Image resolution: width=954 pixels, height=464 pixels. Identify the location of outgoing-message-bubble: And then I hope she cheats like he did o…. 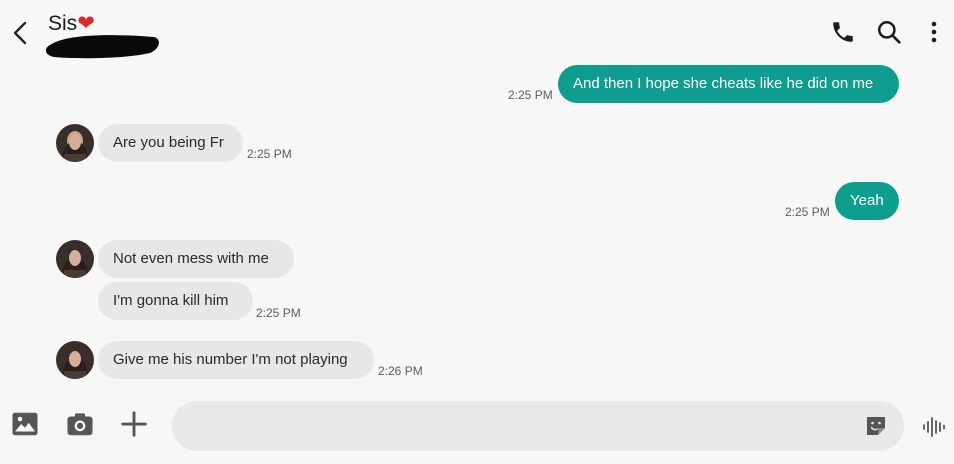
(728, 84).